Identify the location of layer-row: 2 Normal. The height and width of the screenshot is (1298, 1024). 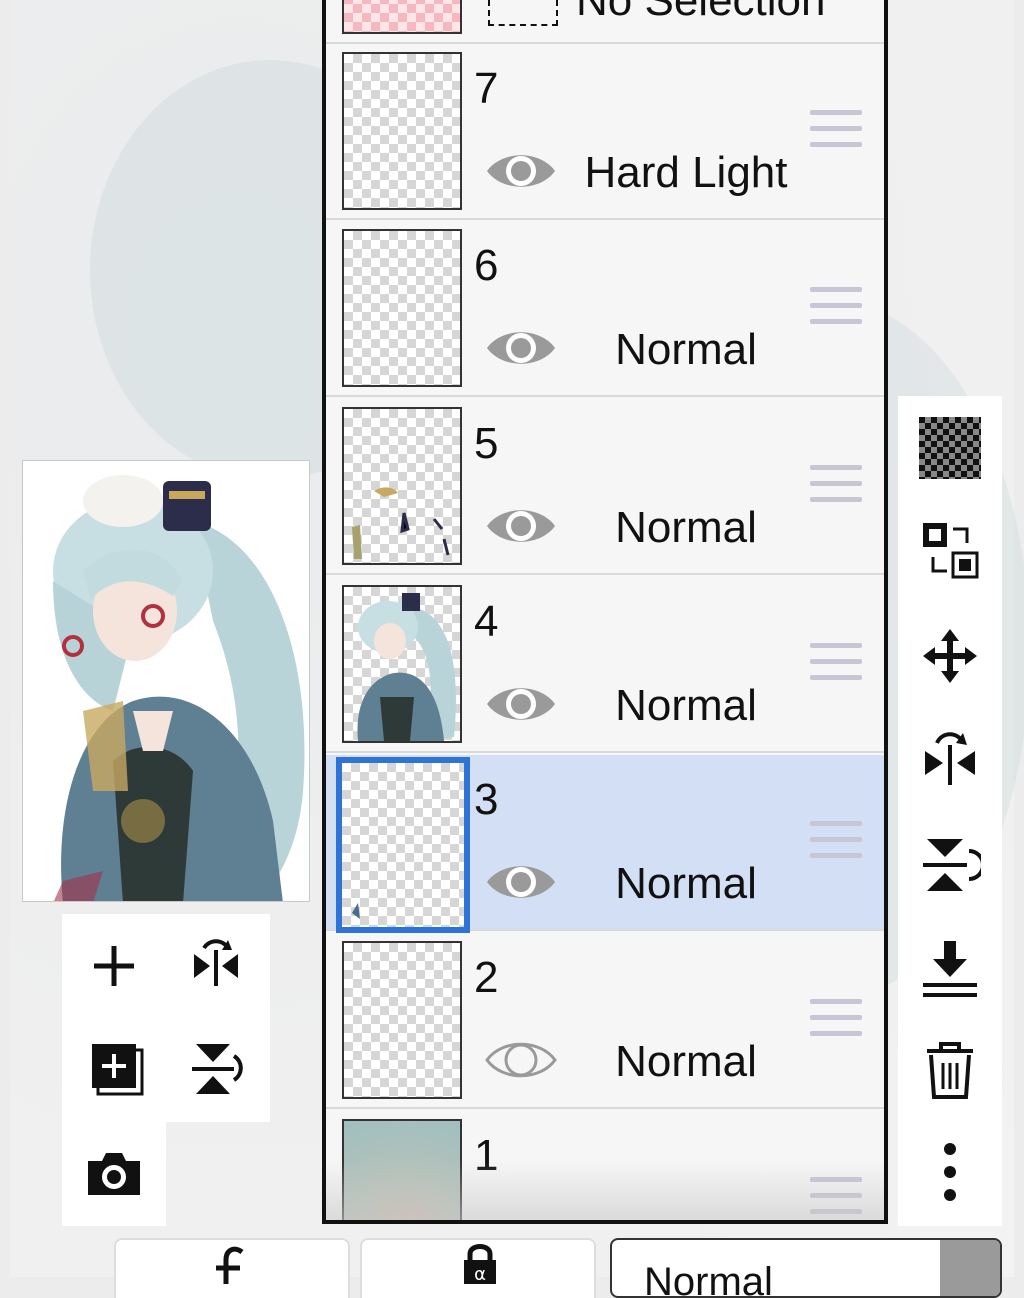
(605, 1021).